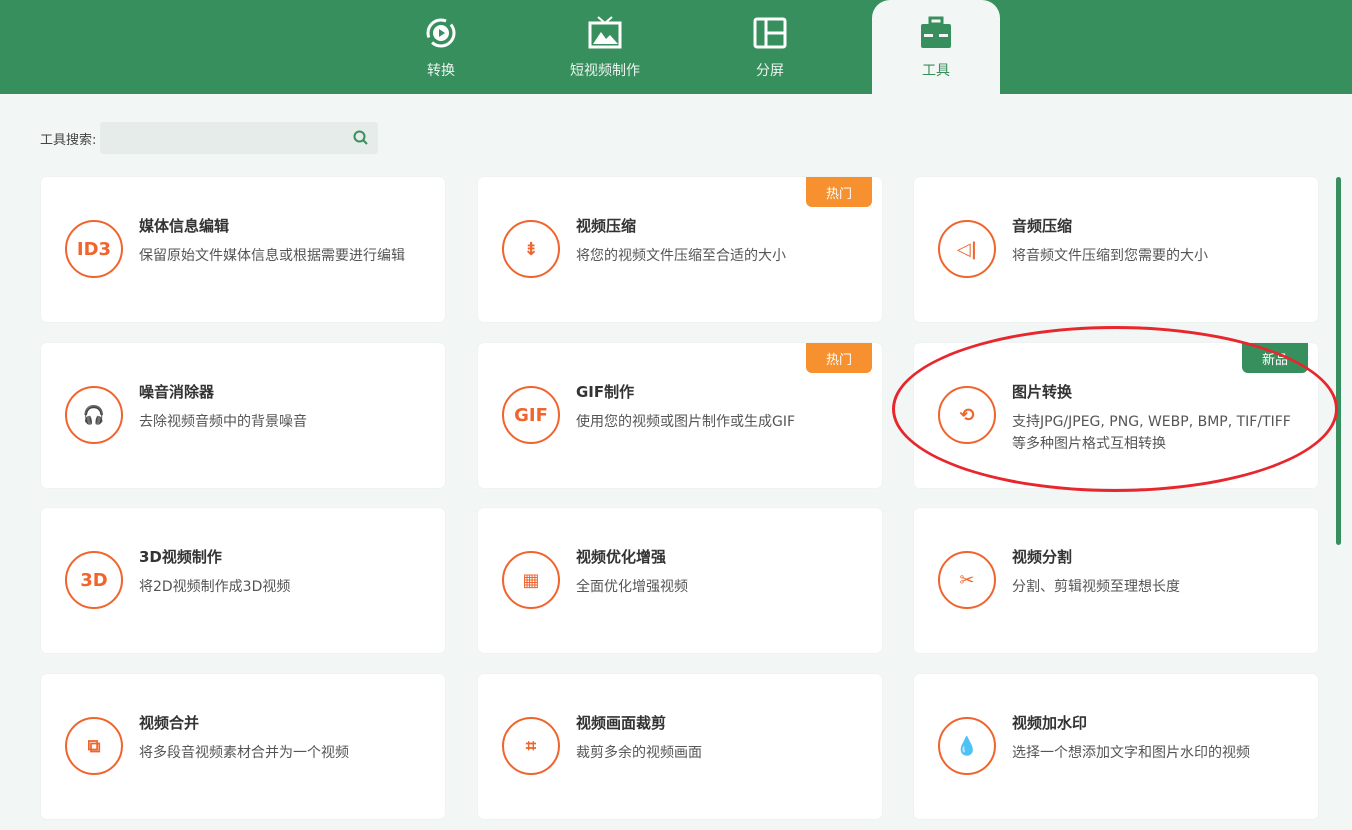 The width and height of the screenshot is (1352, 830). I want to click on tool-title: 3D视频制作, so click(180, 557).